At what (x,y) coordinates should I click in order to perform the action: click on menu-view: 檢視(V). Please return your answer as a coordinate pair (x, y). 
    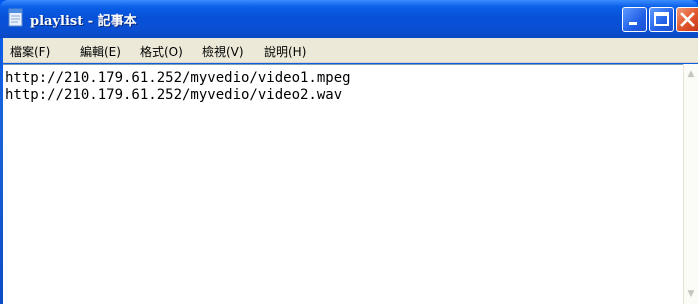
    Looking at the image, I should click on (223, 51).